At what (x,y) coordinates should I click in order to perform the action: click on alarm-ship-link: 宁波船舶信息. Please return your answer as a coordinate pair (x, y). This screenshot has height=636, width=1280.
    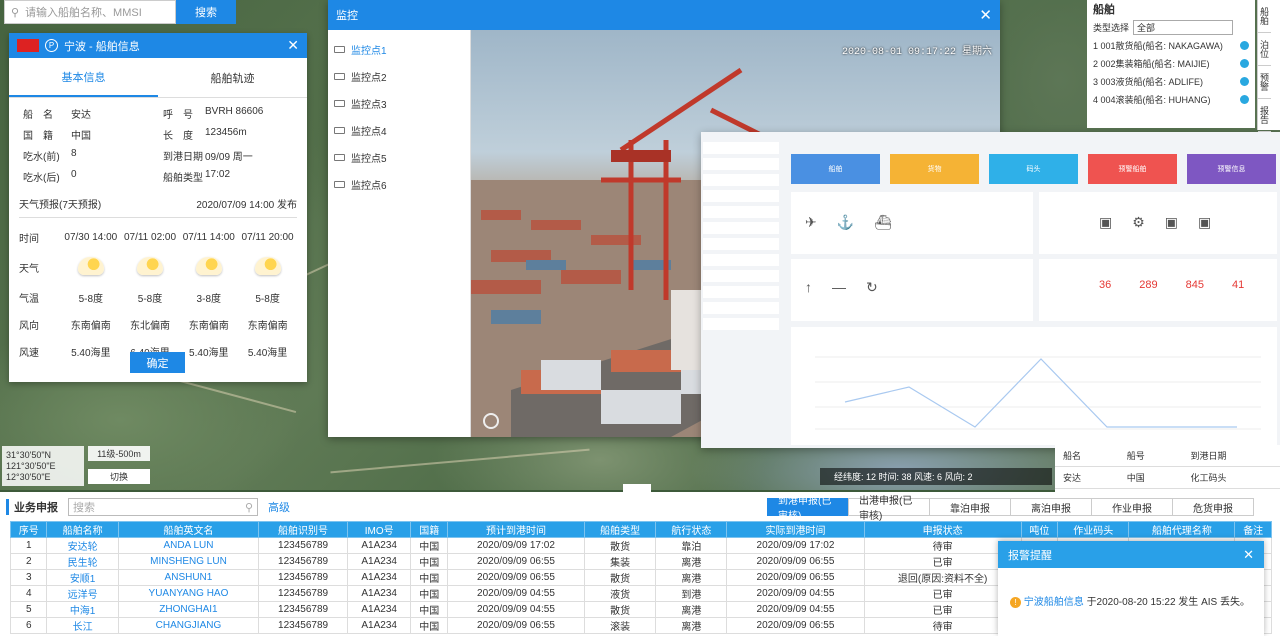
    Looking at the image, I should click on (1054, 602).